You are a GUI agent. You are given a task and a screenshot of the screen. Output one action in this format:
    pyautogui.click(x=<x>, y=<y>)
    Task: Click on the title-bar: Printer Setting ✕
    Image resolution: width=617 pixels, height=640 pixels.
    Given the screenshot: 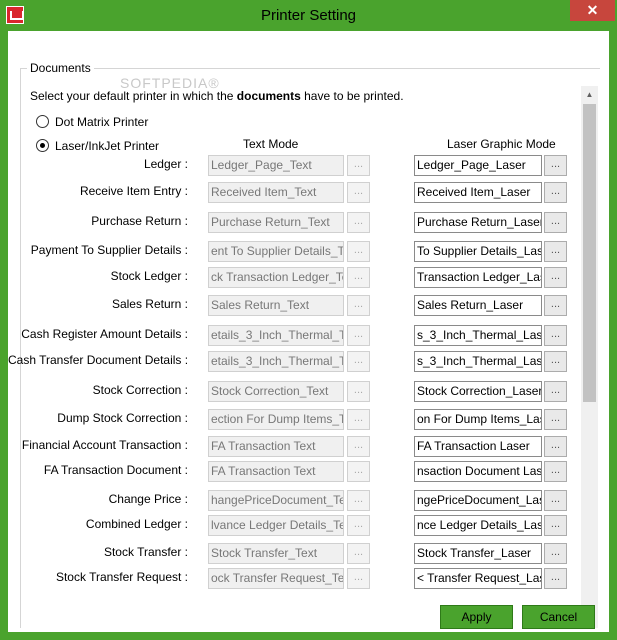 What is the action you would take?
    pyautogui.click(x=308, y=15)
    